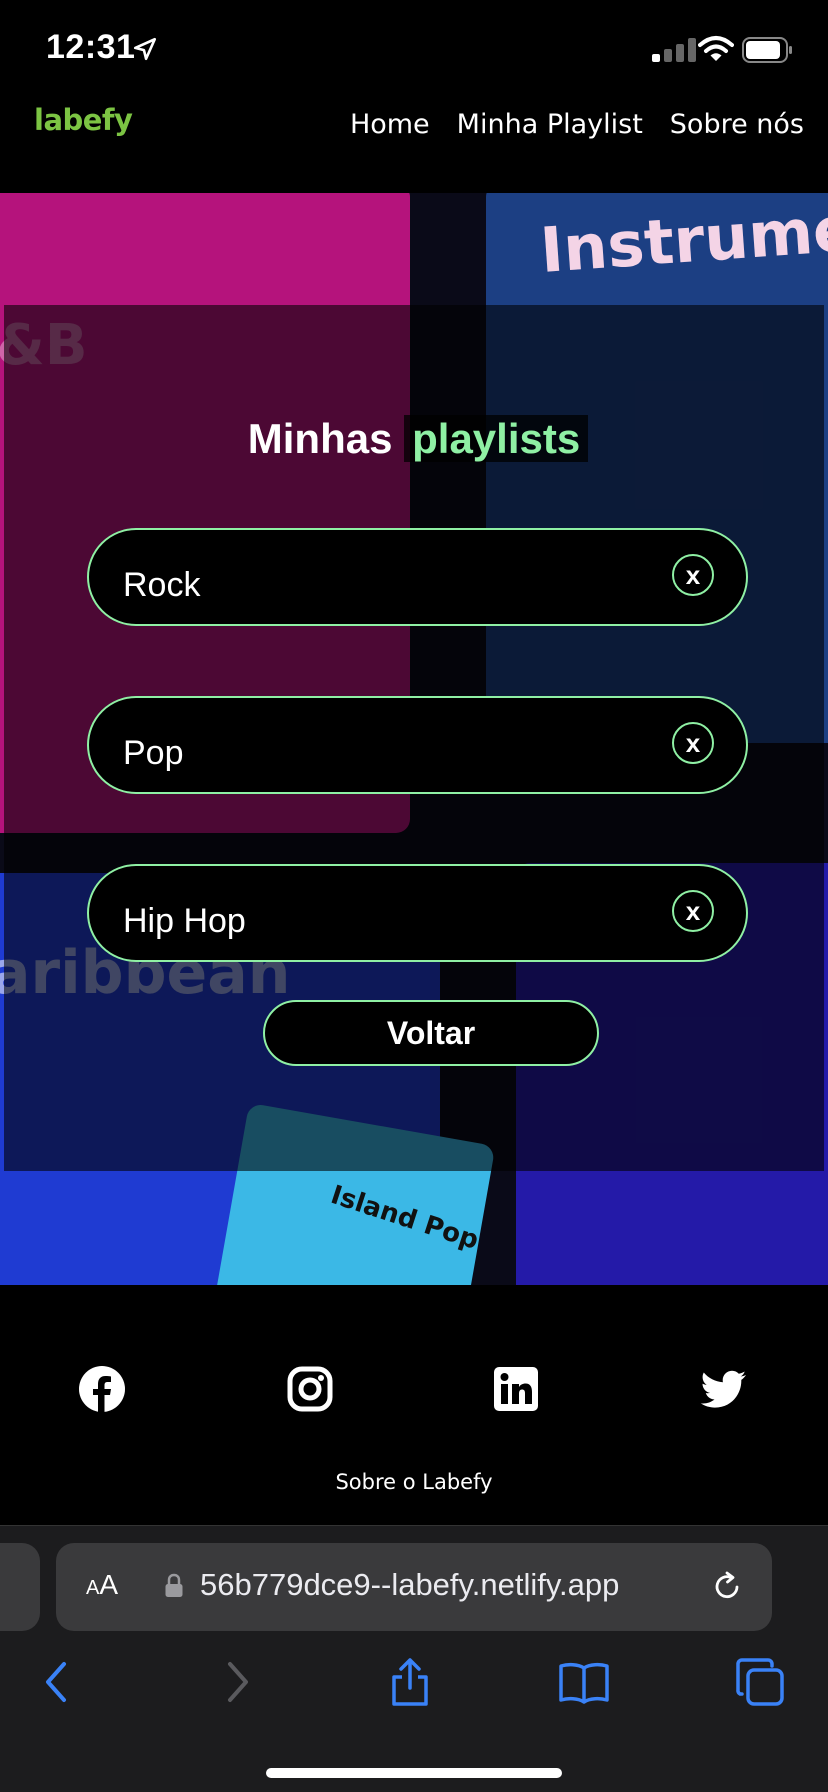 The height and width of the screenshot is (1792, 828). I want to click on playlist-name: Hip Hop, so click(184, 921).